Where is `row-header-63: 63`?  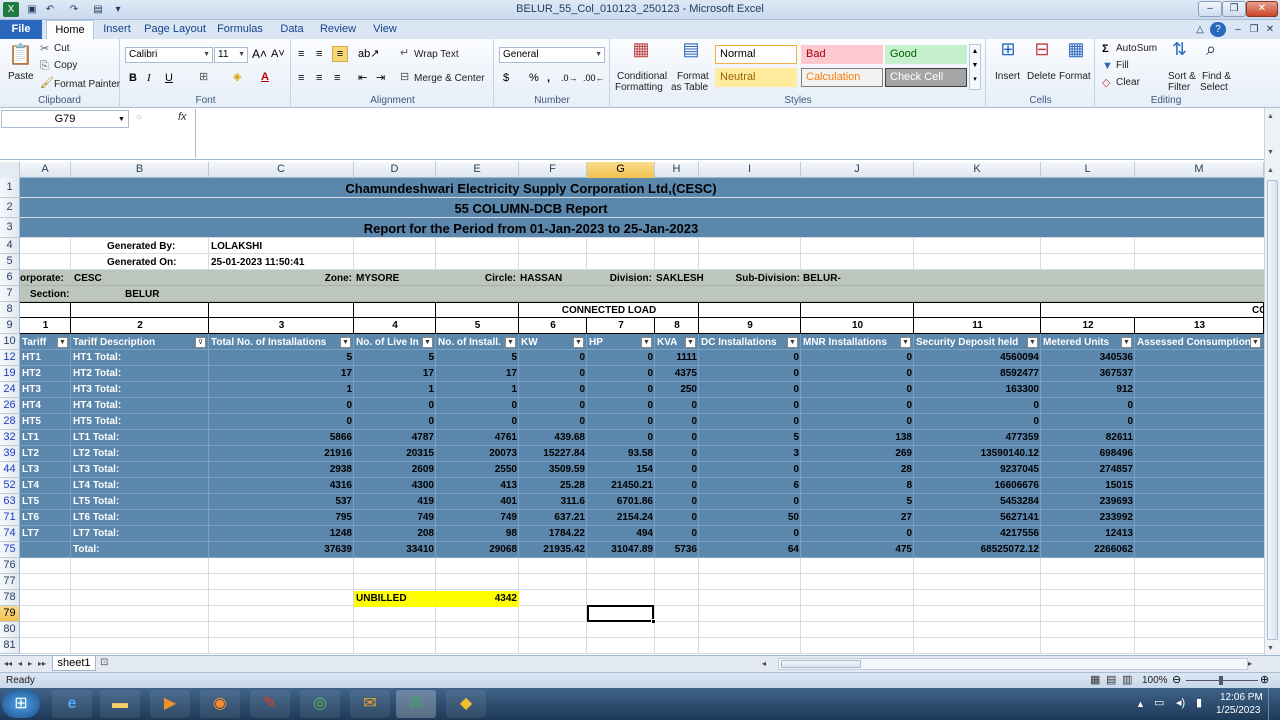 row-header-63: 63 is located at coordinates (10, 502).